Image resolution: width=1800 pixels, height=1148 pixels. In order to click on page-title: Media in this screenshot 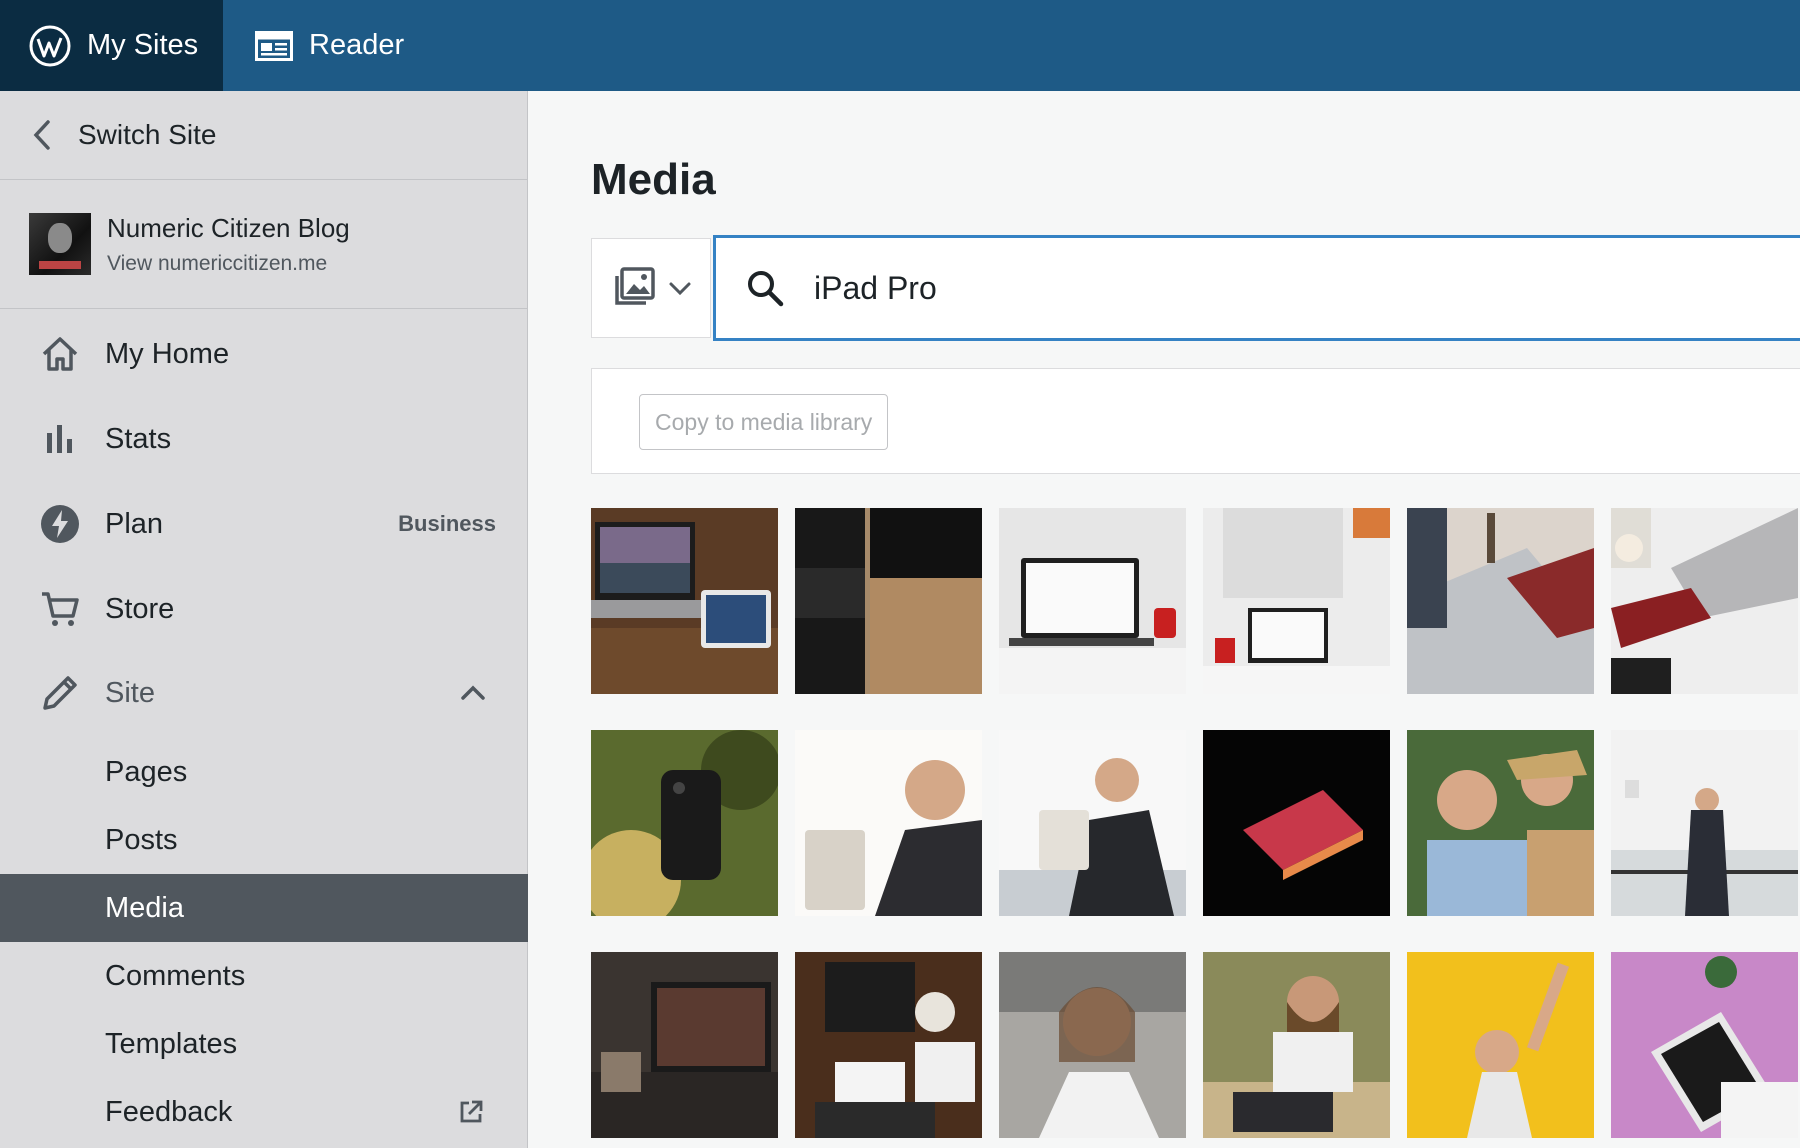, I will do `click(653, 179)`.